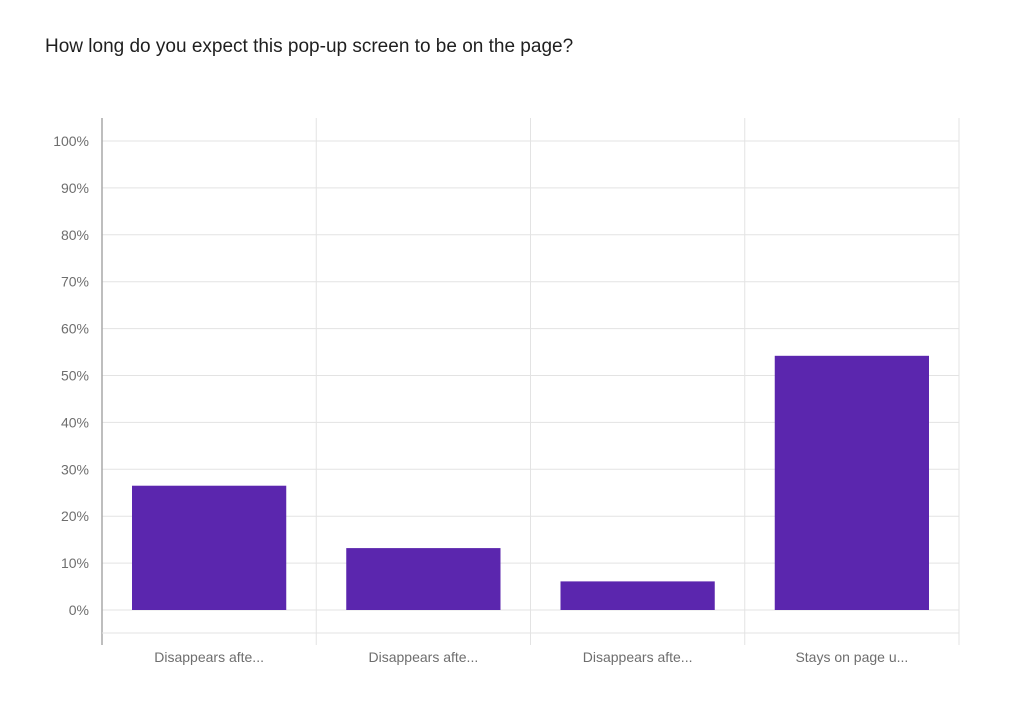 The width and height of the screenshot is (1024, 711). What do you see at coordinates (79, 610) in the screenshot?
I see `y-tick-label: 0%` at bounding box center [79, 610].